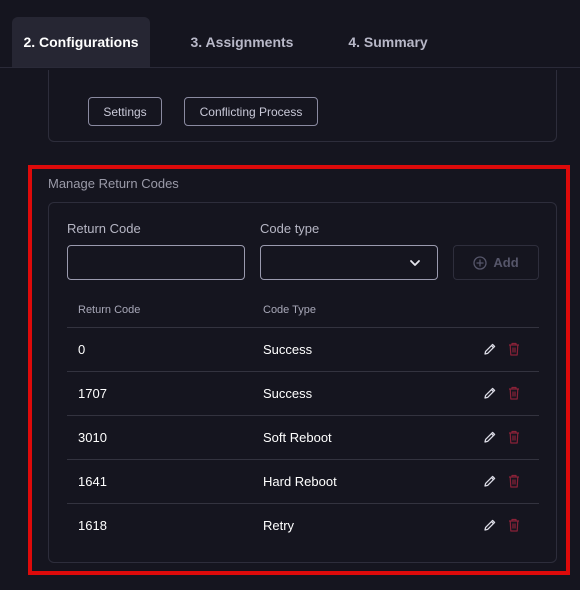 The image size is (580, 590). What do you see at coordinates (388, 42) in the screenshot?
I see `tab-summary: 4. Summary` at bounding box center [388, 42].